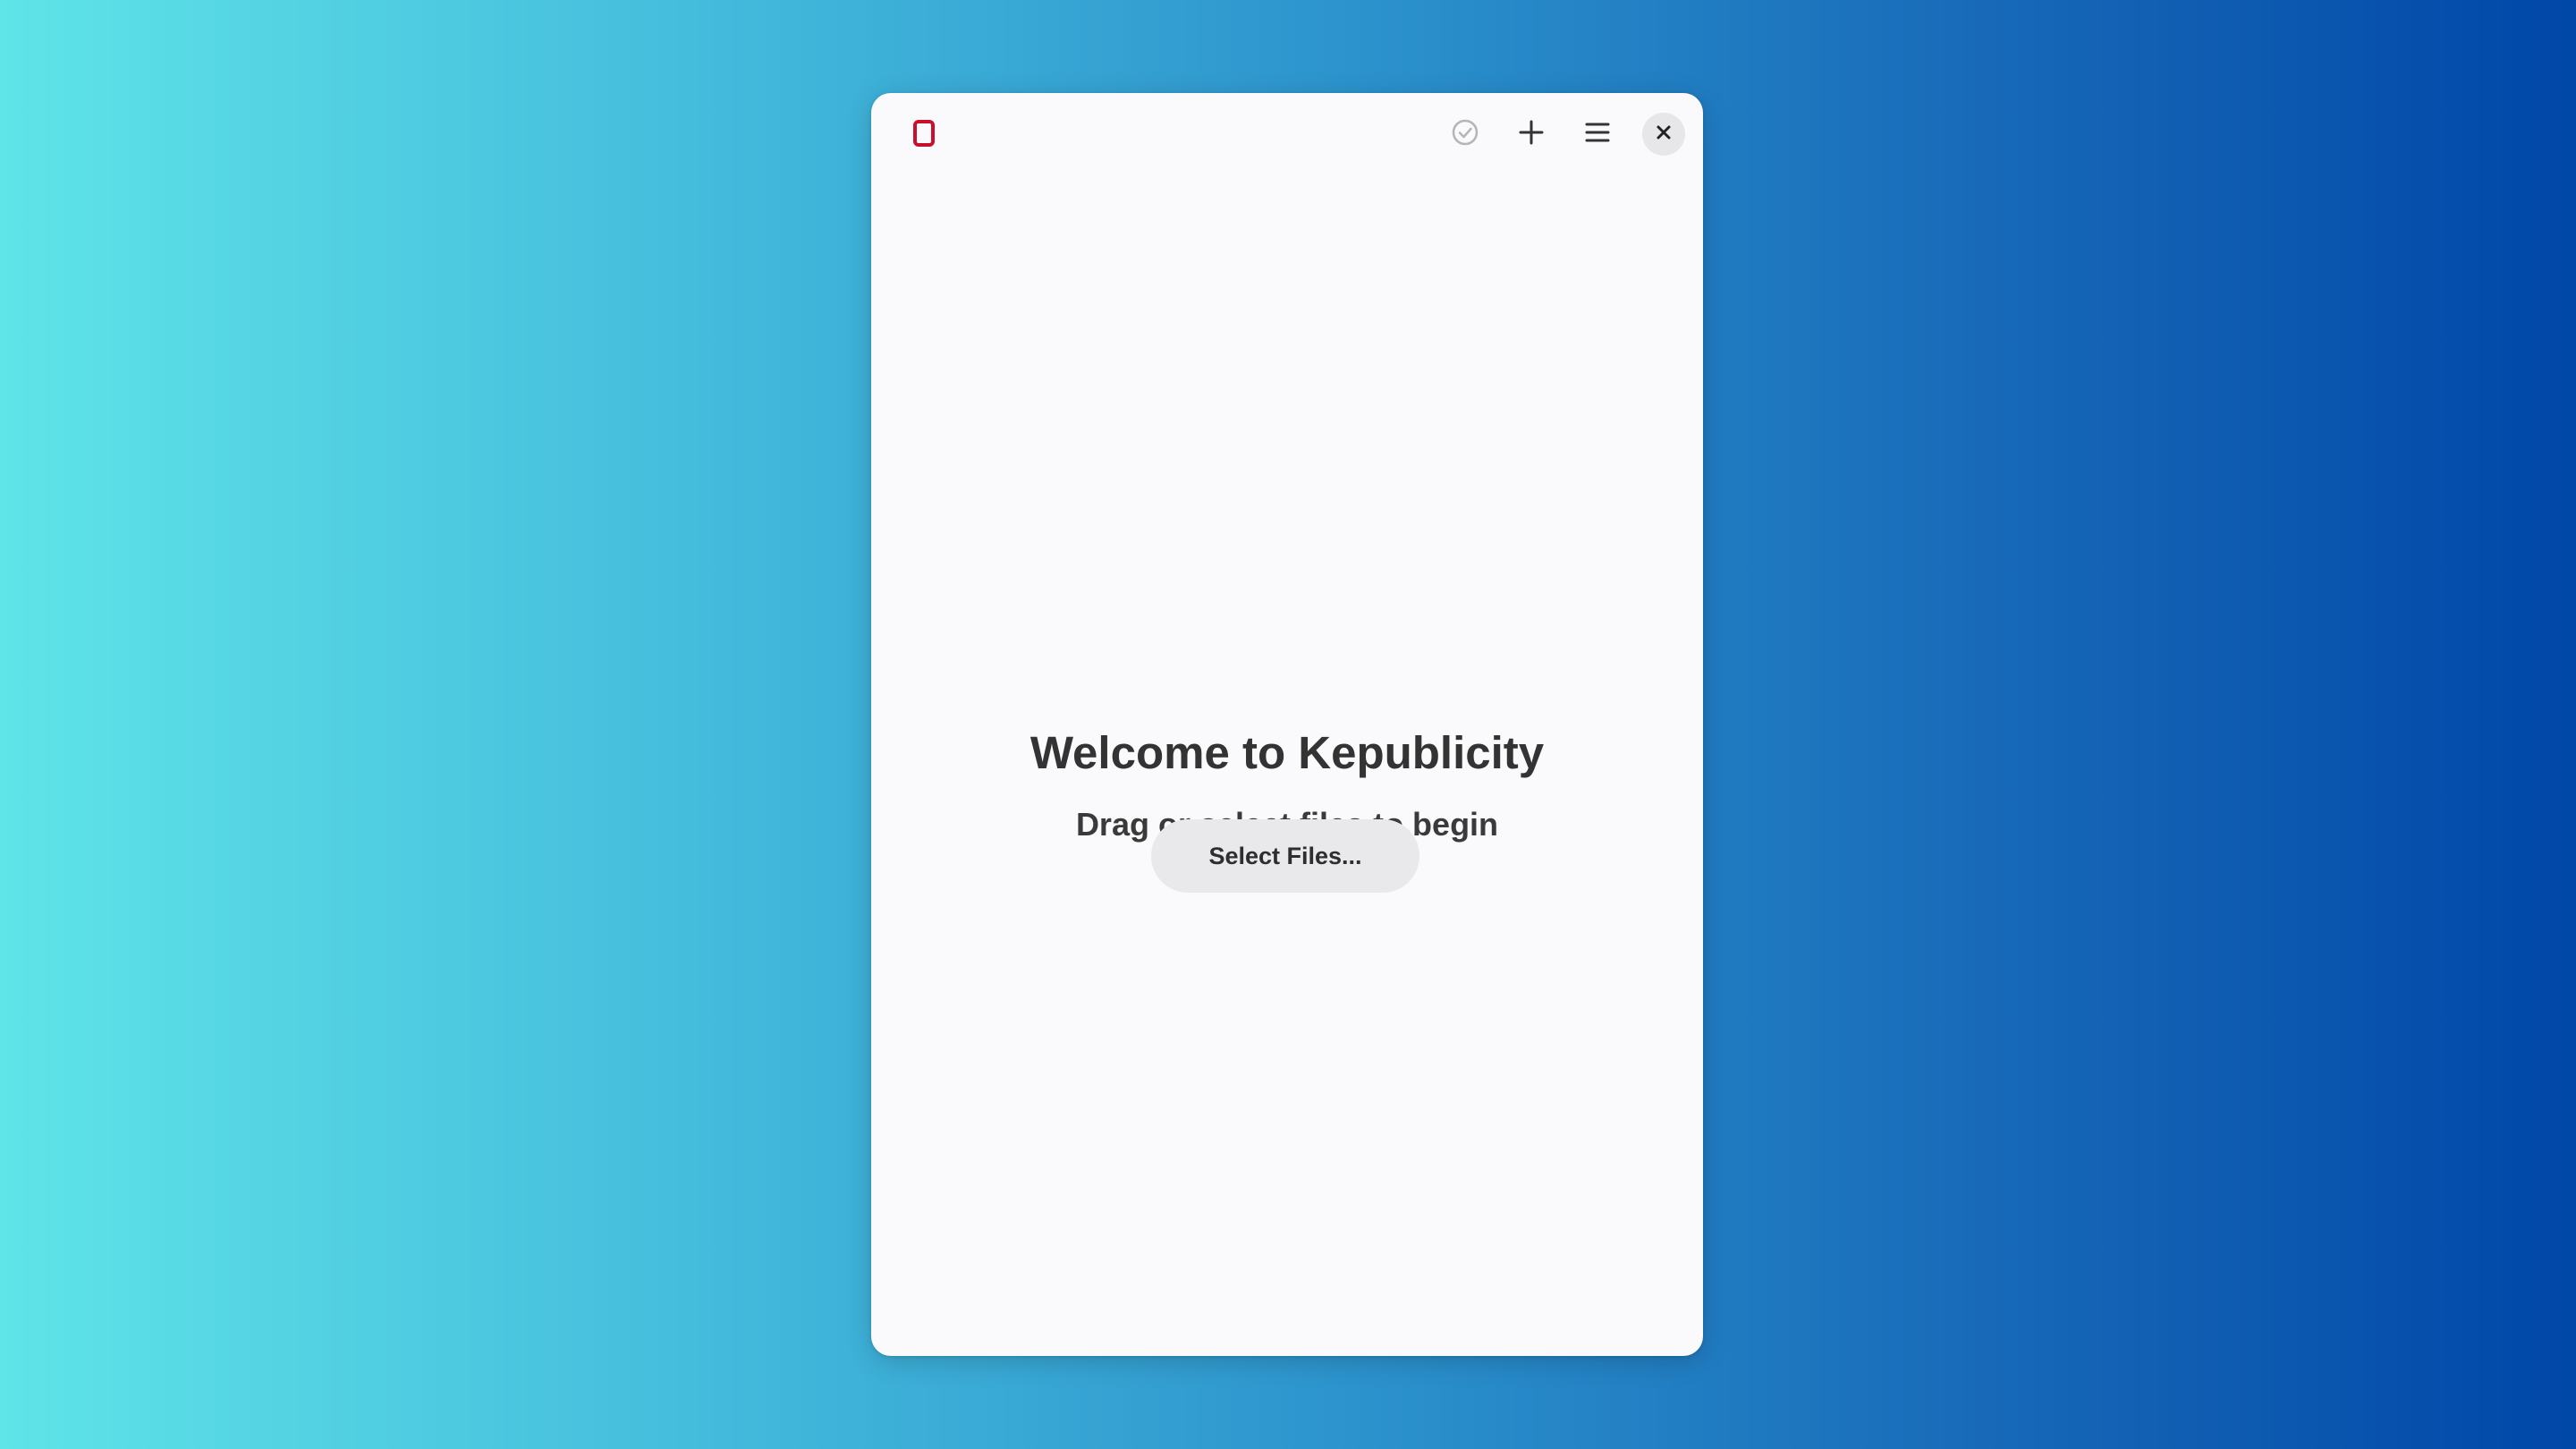  I want to click on hamburger-menu-icon, so click(1597, 134).